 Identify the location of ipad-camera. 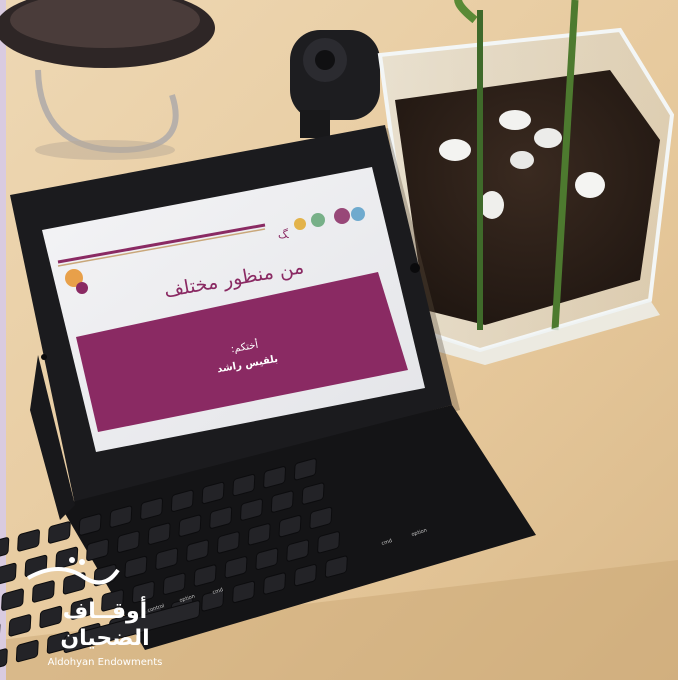
(415, 268).